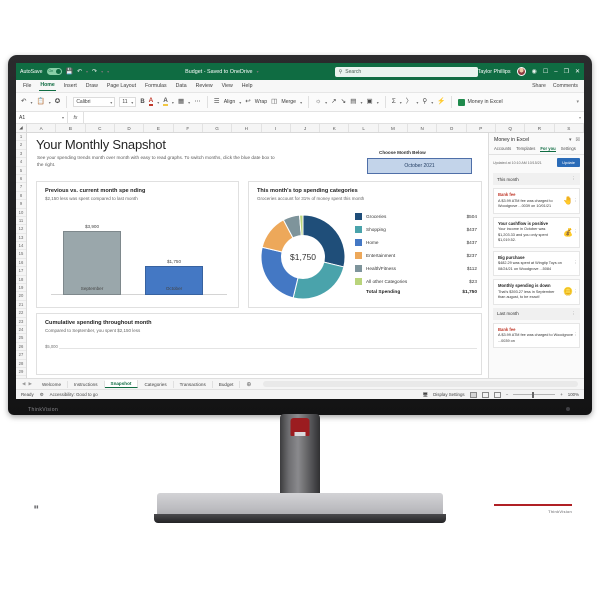  I want to click on add-sheet-button: ⊕, so click(248, 384).